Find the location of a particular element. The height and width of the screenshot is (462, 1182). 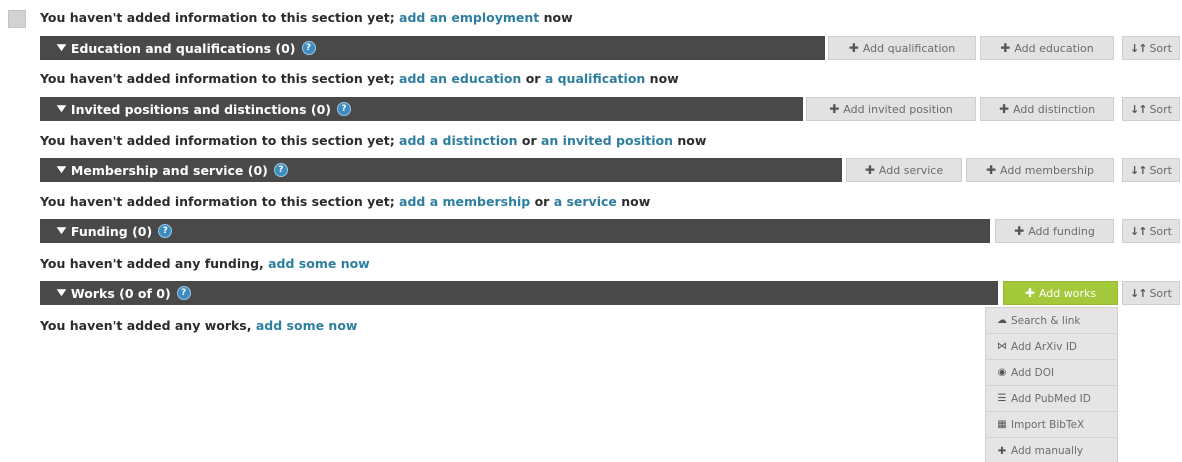

arxiv-icon: ⋈ is located at coordinates (1002, 346).